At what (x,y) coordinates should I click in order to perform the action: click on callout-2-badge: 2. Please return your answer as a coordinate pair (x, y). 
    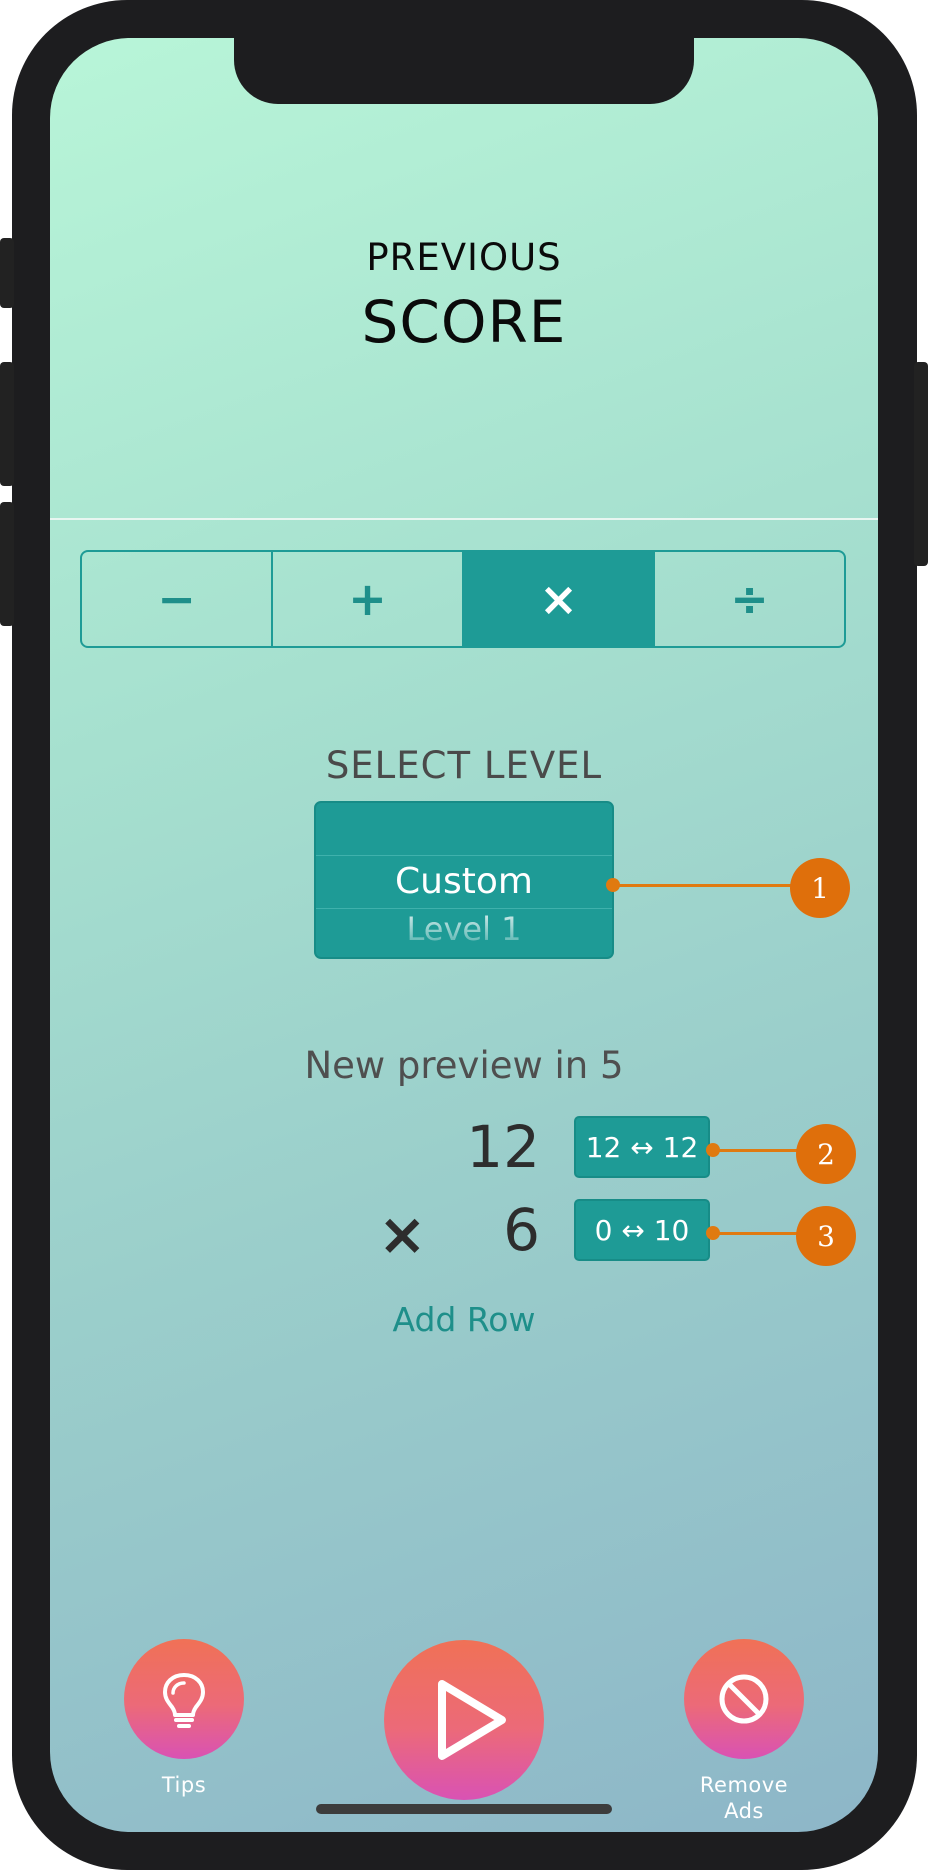
    Looking at the image, I should click on (826, 1154).